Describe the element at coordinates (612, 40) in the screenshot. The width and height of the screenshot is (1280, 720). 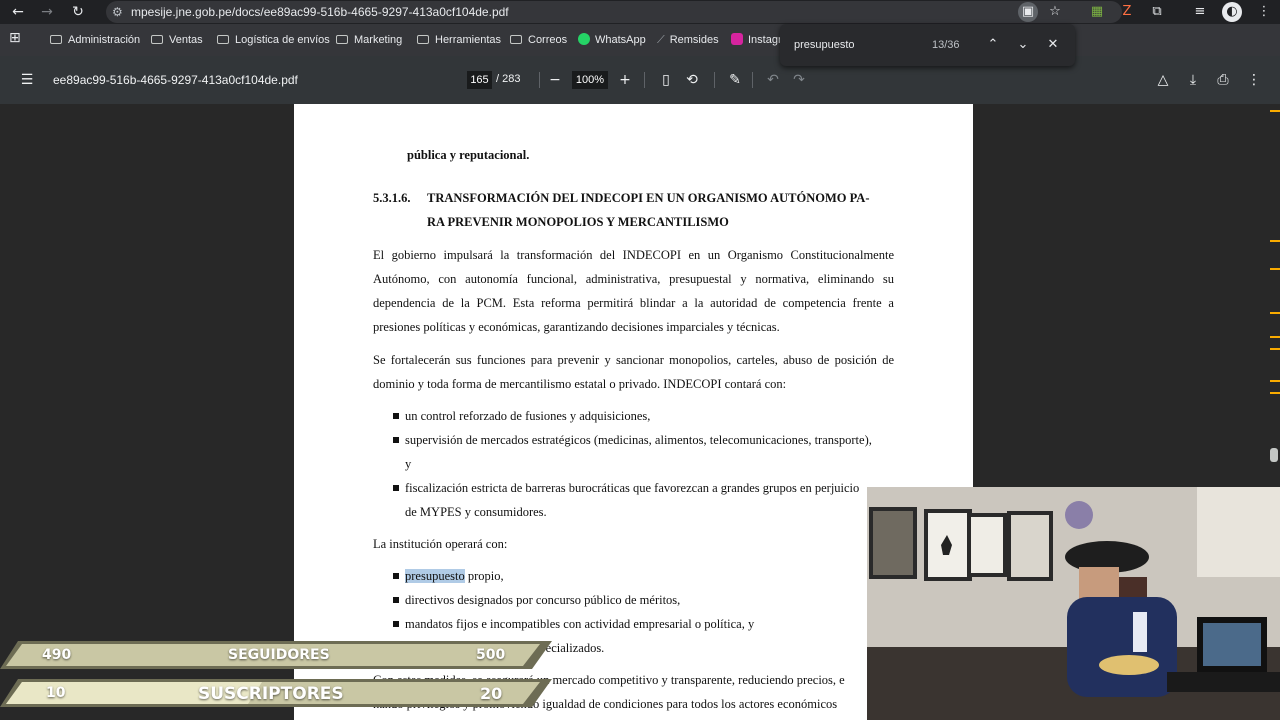
I see `bookmark-whatsapp: WhatsApp` at that location.